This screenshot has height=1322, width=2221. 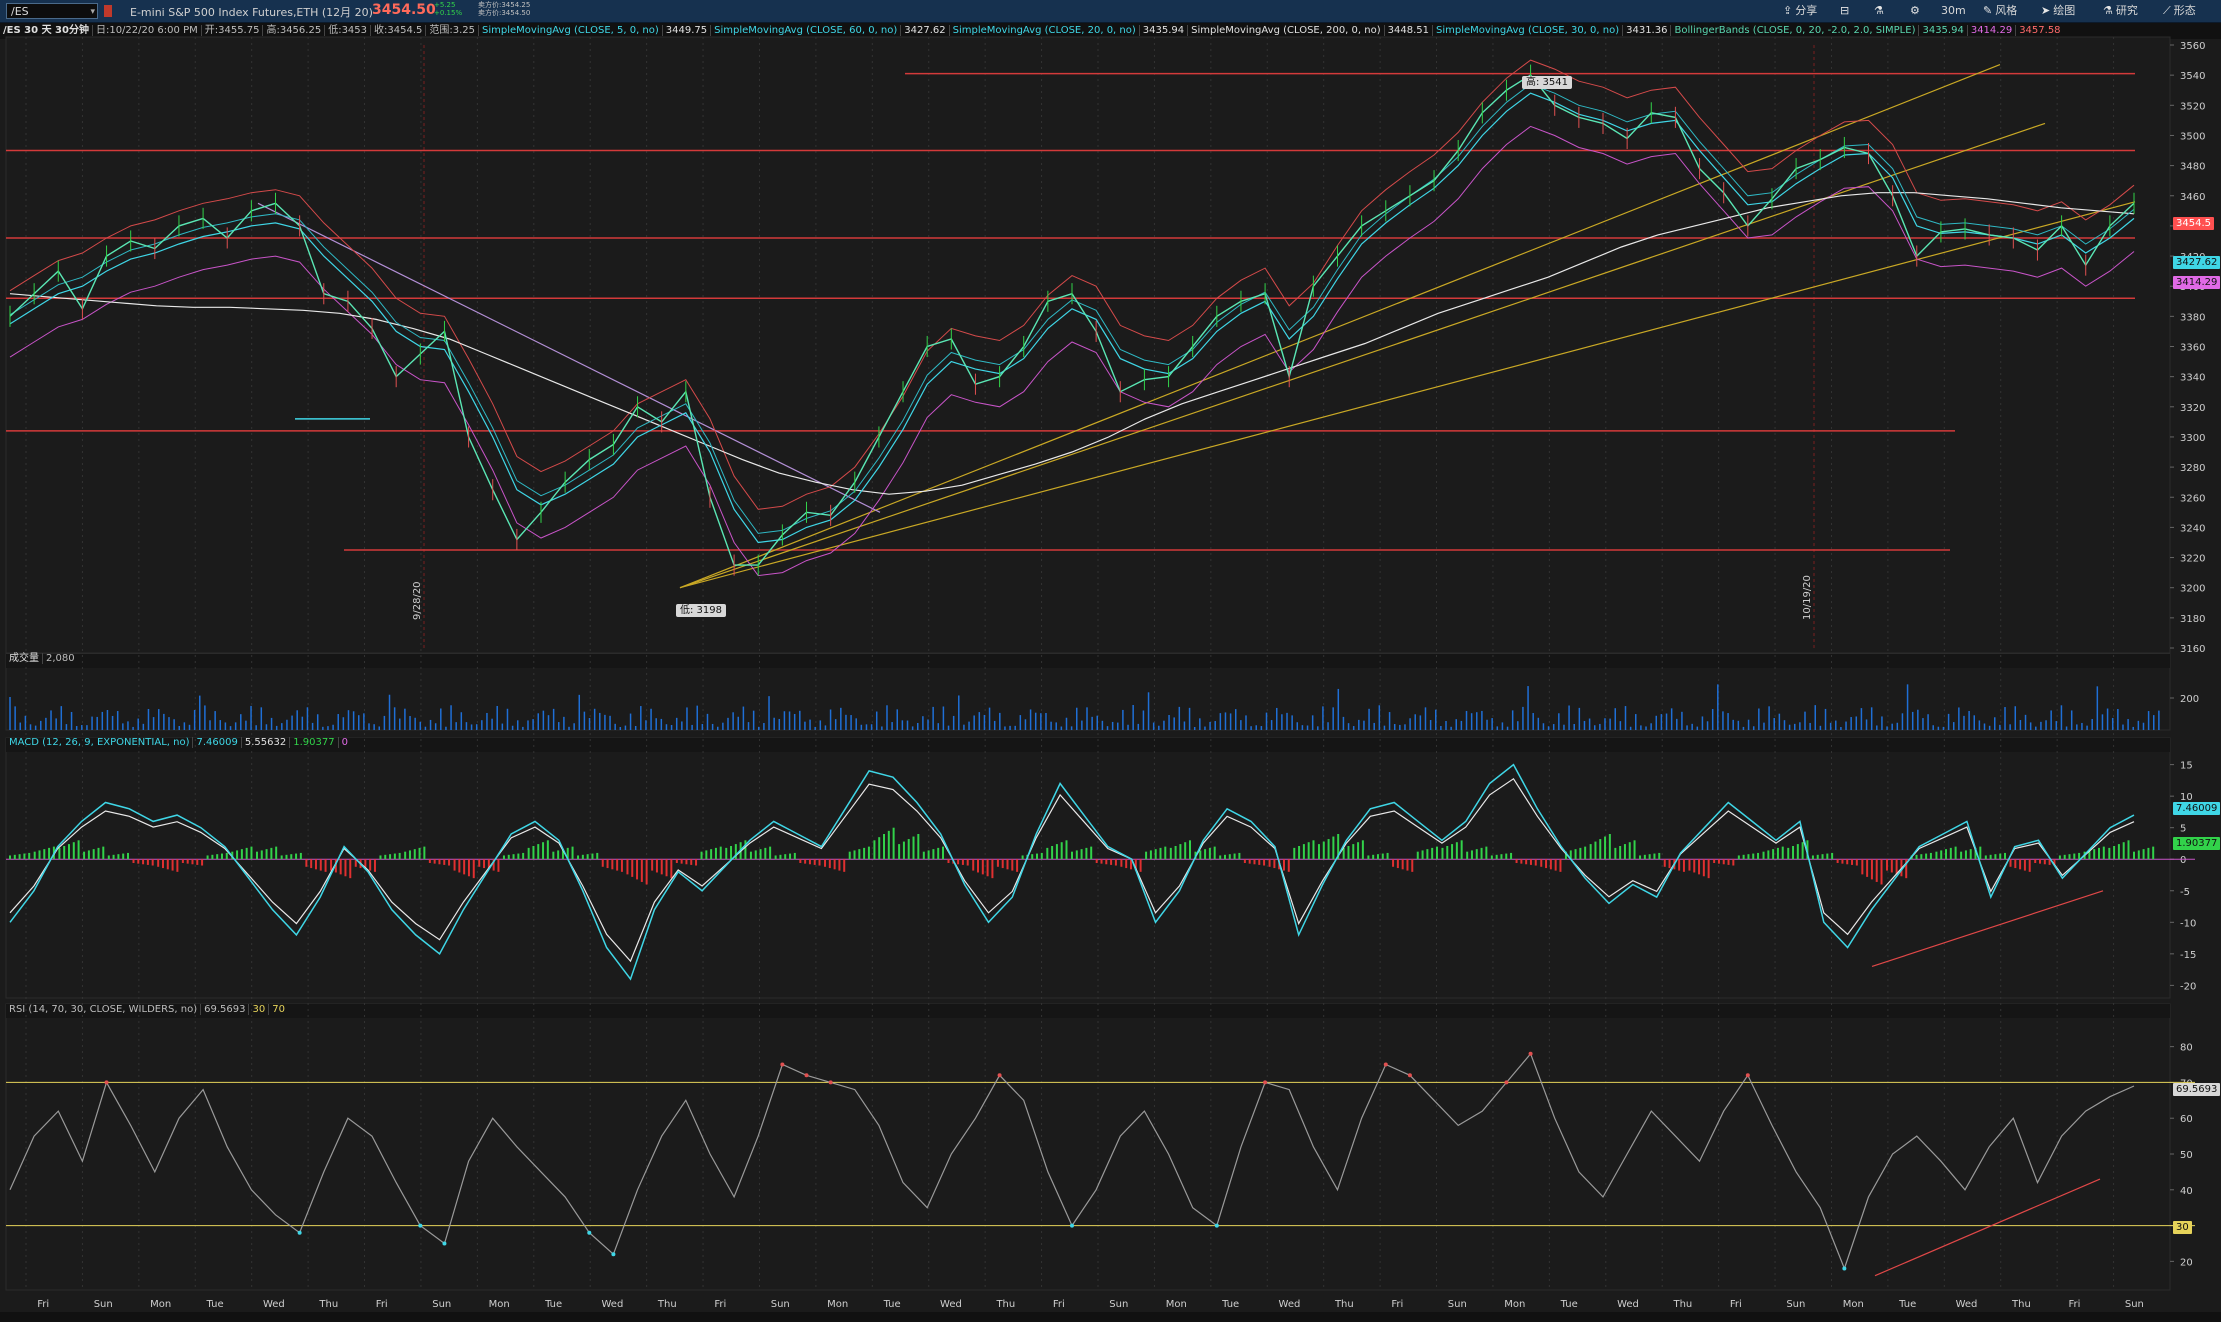 I want to click on rsi-axis-label: 40, so click(x=2186, y=1191).